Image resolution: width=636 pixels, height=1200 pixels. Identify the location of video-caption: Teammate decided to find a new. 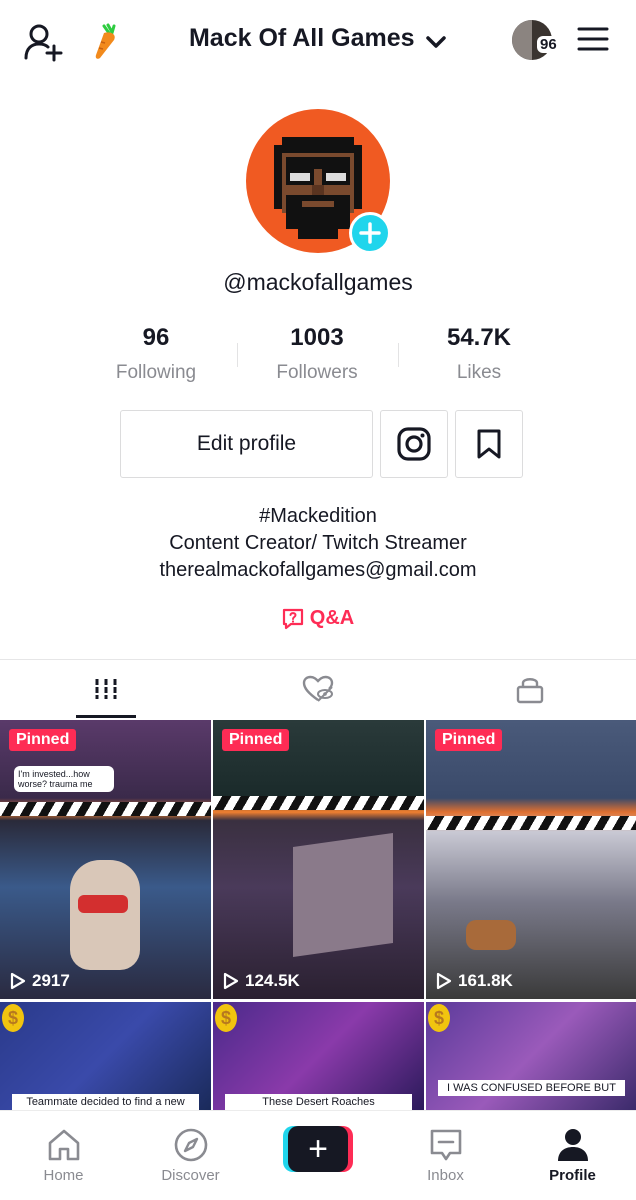
(105, 1102).